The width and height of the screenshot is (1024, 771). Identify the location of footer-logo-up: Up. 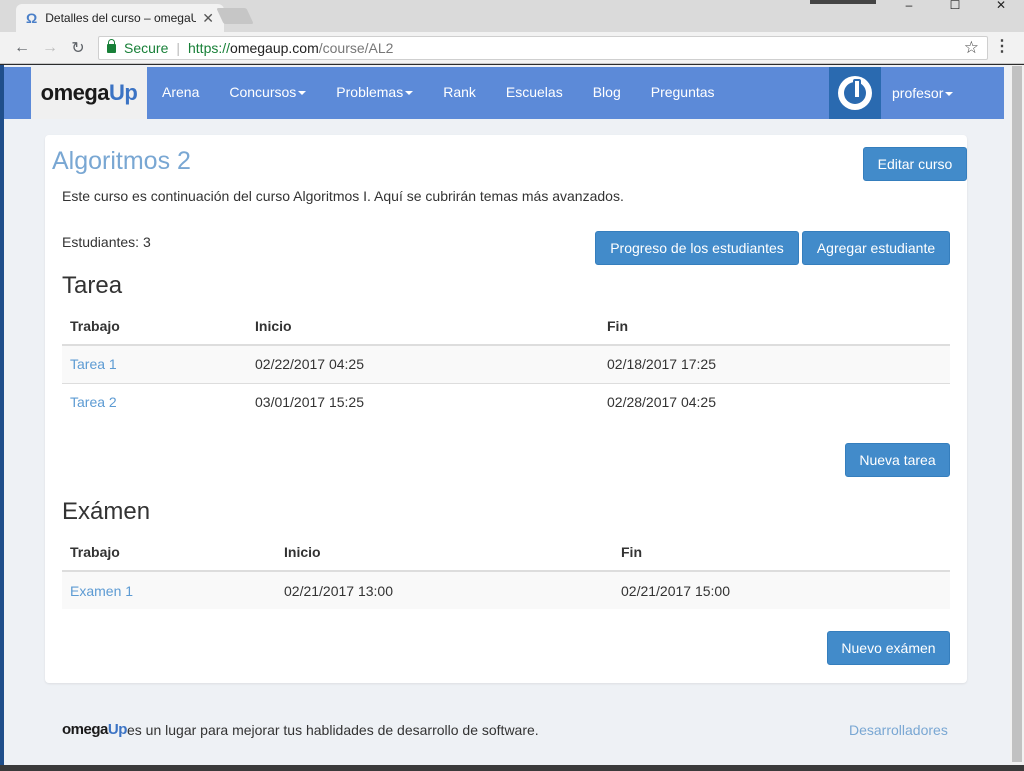
(117, 729).